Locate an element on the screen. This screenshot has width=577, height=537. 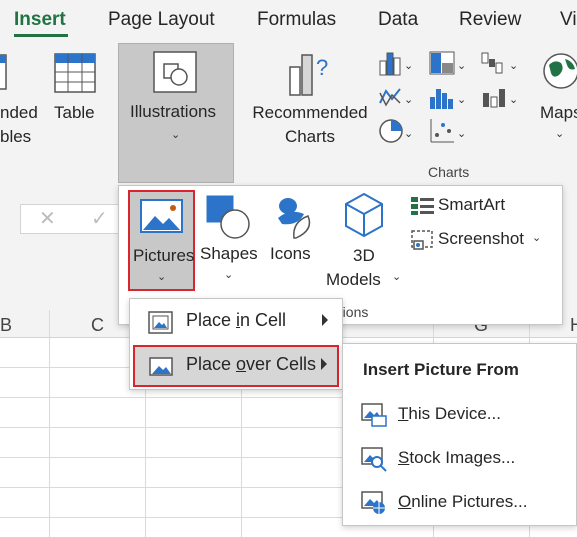
column-header-c: C is located at coordinates (97, 325).